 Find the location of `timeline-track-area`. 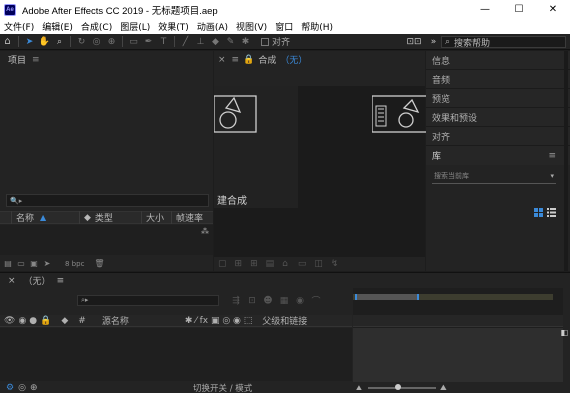

timeline-track-area is located at coordinates (458, 335).